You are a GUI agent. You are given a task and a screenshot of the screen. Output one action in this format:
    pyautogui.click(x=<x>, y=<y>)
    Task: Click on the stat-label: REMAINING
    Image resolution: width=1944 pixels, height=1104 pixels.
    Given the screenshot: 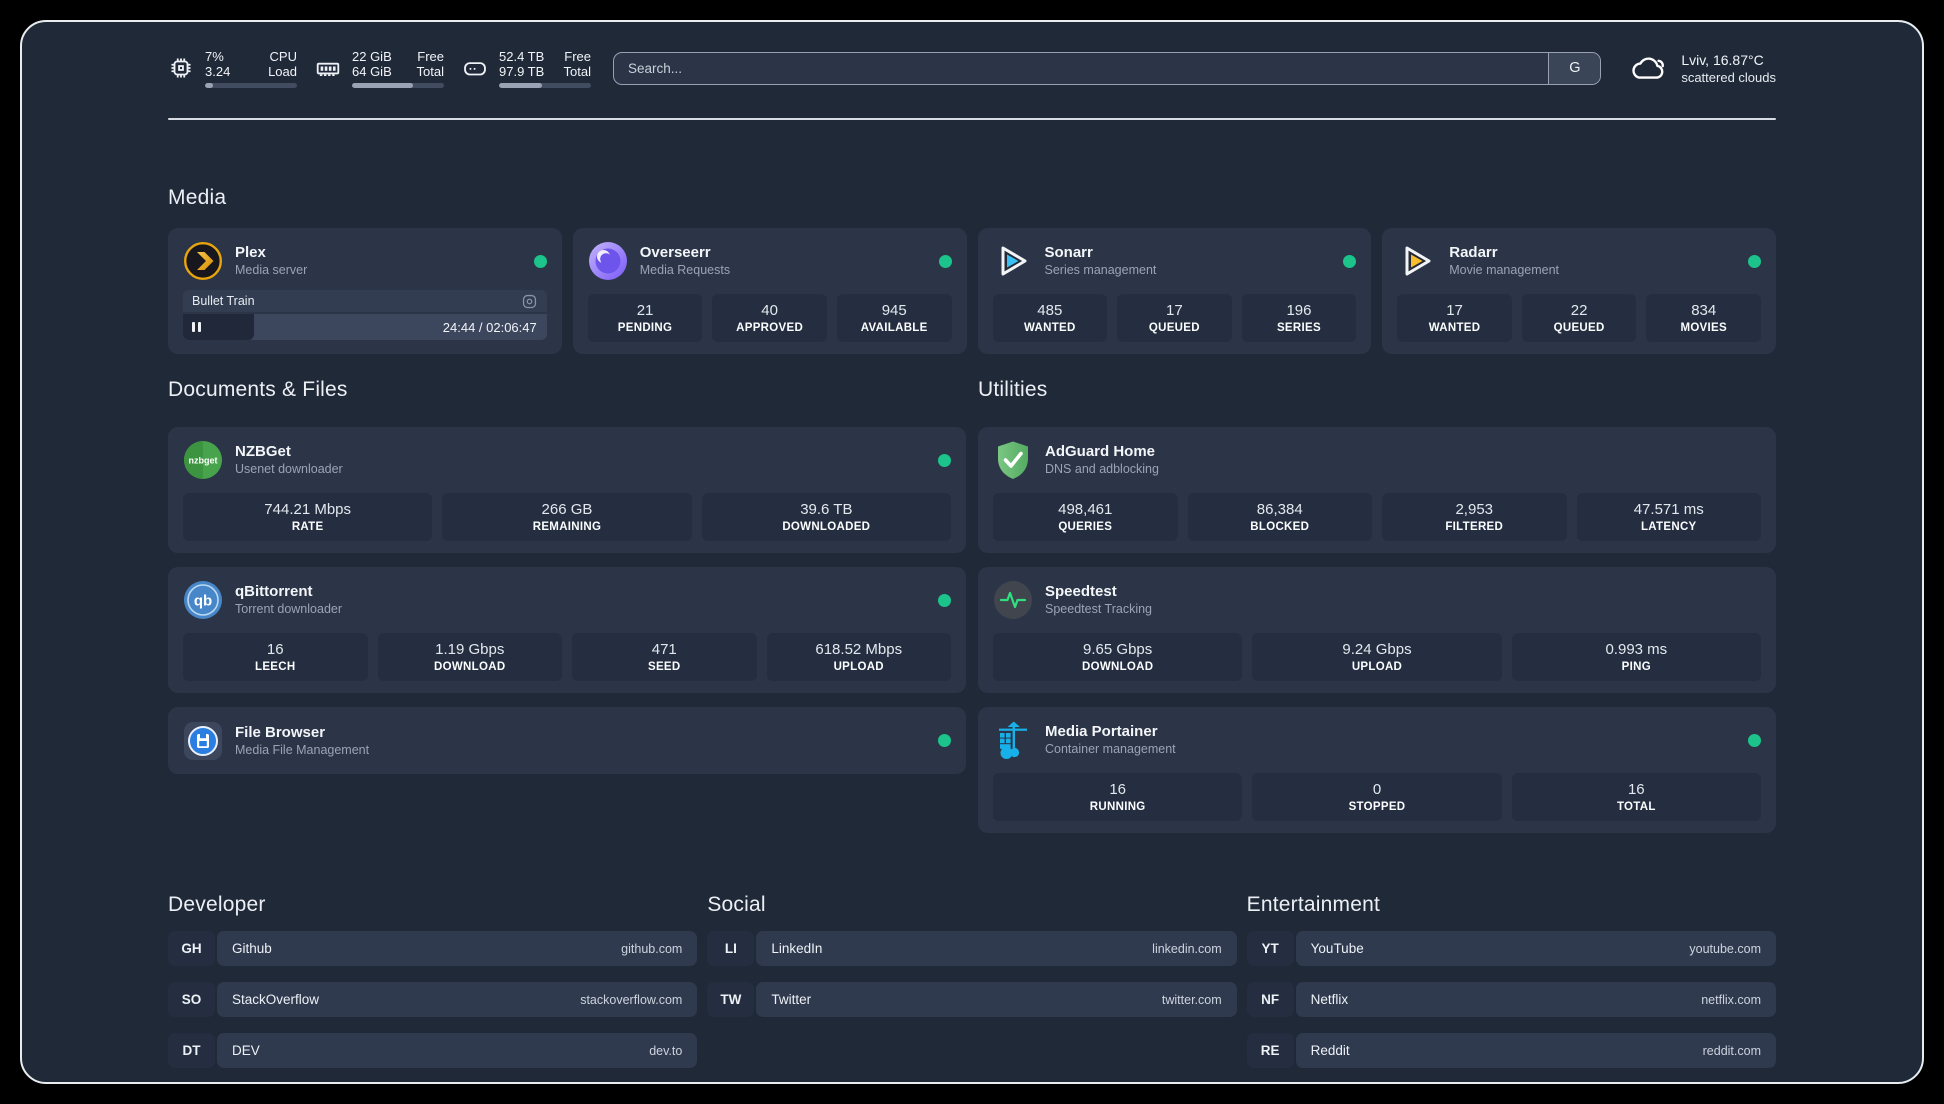 What is the action you would take?
    pyautogui.click(x=567, y=526)
    